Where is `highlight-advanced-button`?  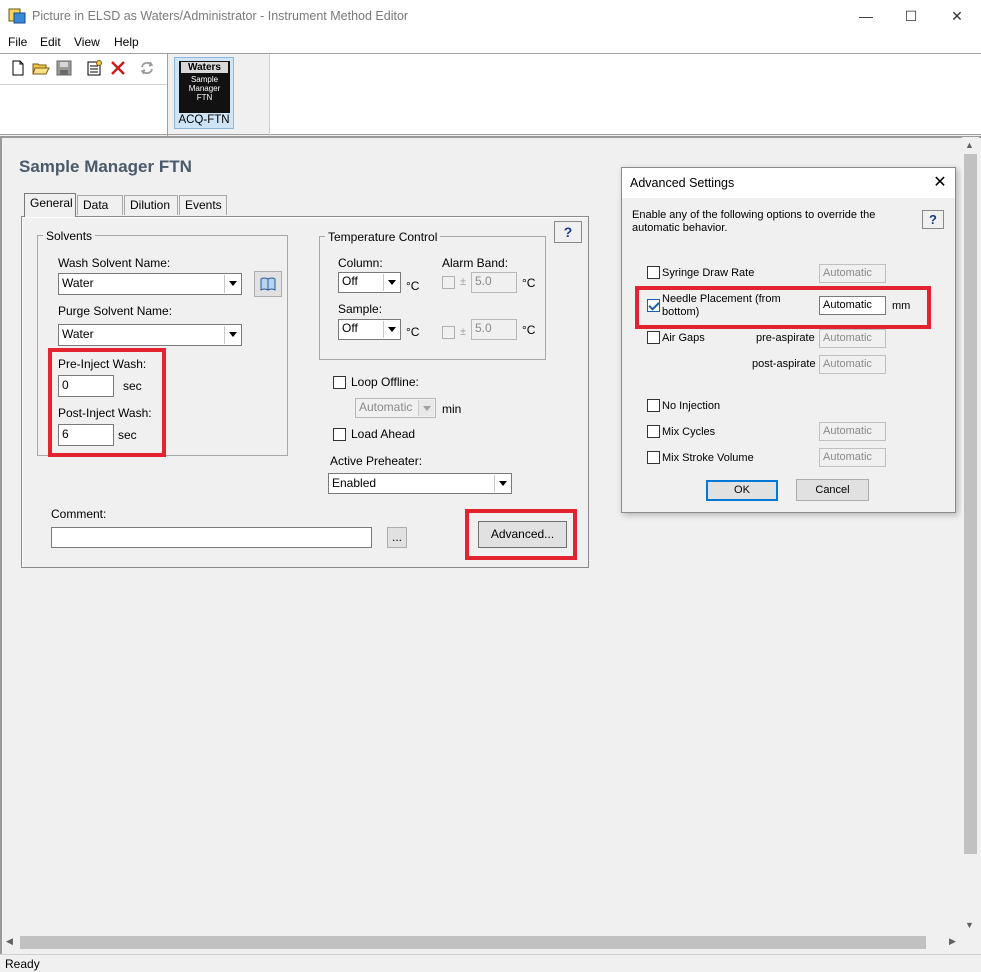
highlight-advanced-button is located at coordinates (521, 534).